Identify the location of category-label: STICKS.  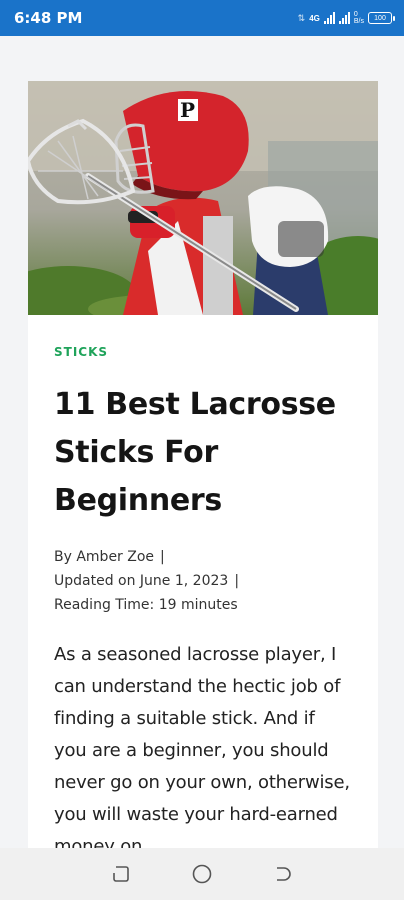
(203, 352).